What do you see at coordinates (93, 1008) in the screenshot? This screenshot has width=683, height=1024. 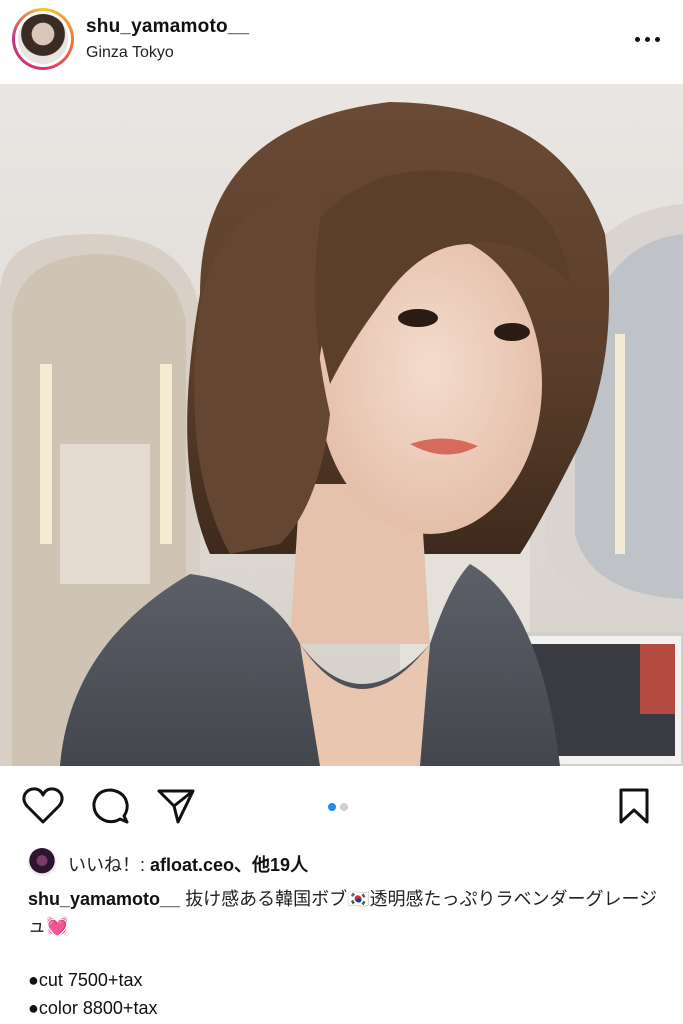 I see `price-color: ●color 8800+tax` at bounding box center [93, 1008].